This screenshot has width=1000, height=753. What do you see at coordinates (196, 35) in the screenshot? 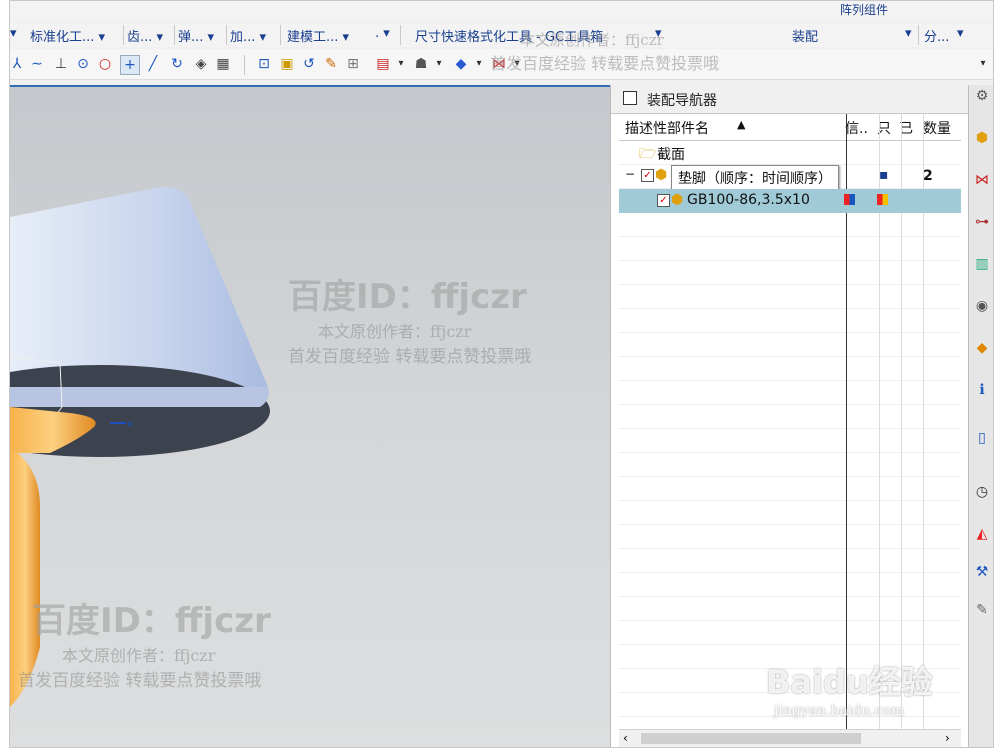
I see `menu-spring: 弹... ▾` at bounding box center [196, 35].